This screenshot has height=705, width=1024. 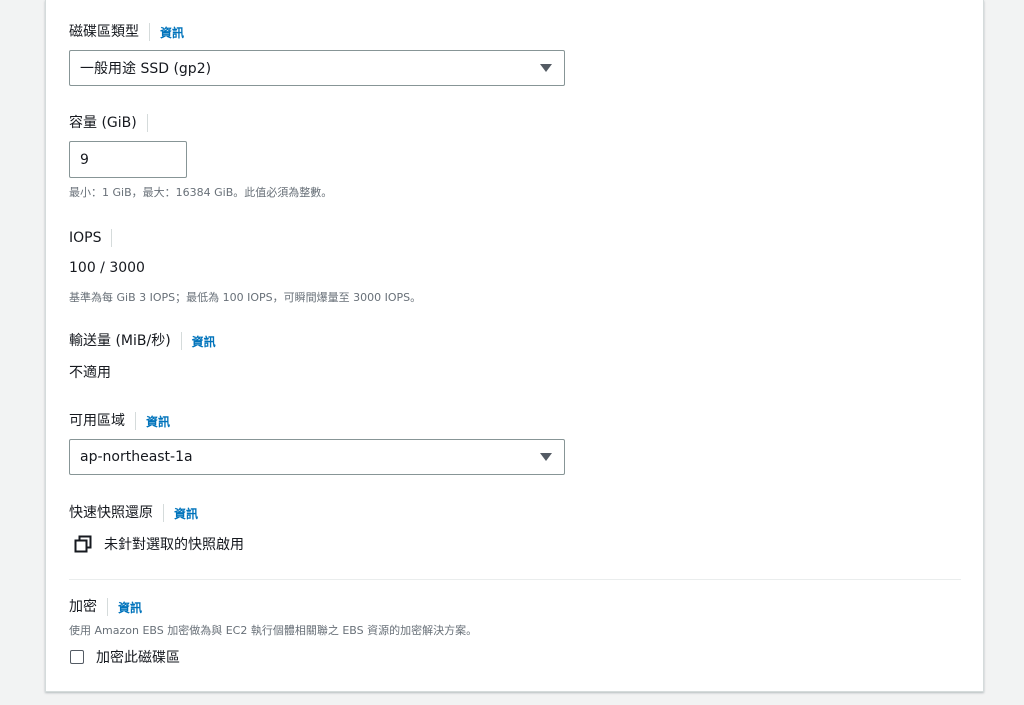 I want to click on throughput-value: 不適用, so click(x=90, y=373).